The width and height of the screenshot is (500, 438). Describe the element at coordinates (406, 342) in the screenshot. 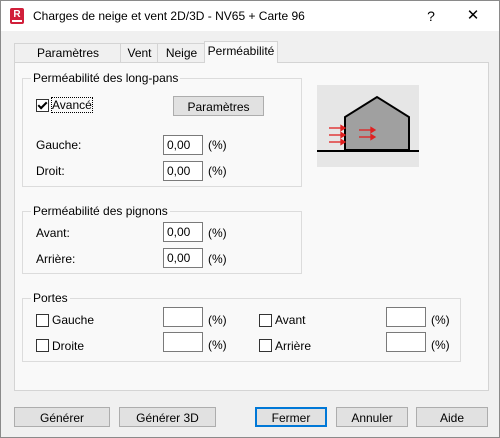

I see `porte-arriere-input` at that location.